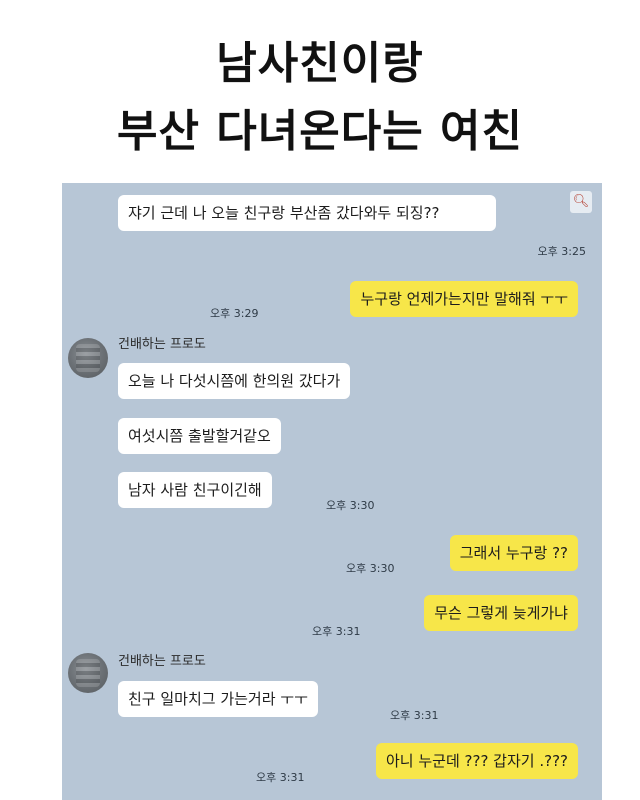 The width and height of the screenshot is (640, 800). What do you see at coordinates (476, 761) in the screenshot?
I see `message-bubble: 아니 누군데 ??? 갑자기 .???` at bounding box center [476, 761].